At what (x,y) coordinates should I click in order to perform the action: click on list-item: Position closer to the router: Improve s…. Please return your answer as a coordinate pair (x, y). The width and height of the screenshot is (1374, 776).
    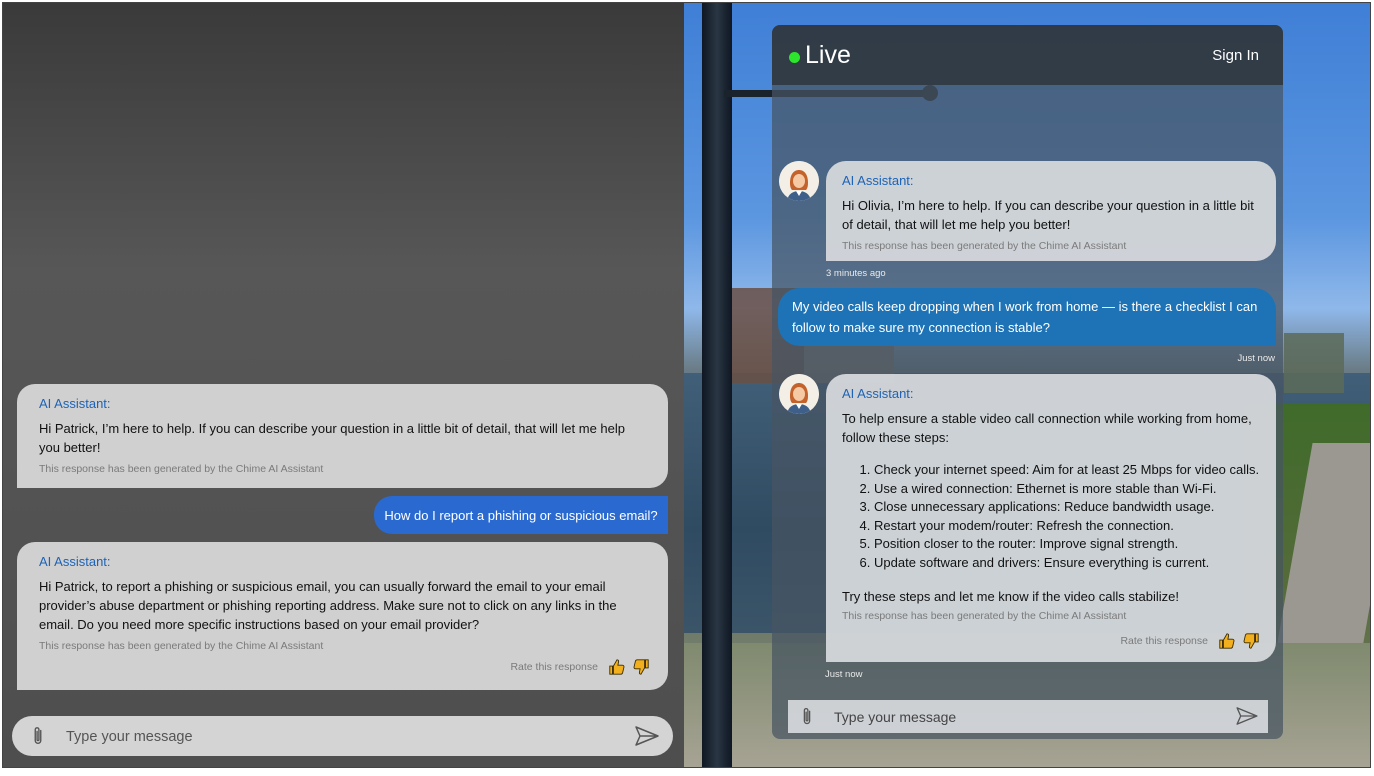
    Looking at the image, I should click on (1067, 544).